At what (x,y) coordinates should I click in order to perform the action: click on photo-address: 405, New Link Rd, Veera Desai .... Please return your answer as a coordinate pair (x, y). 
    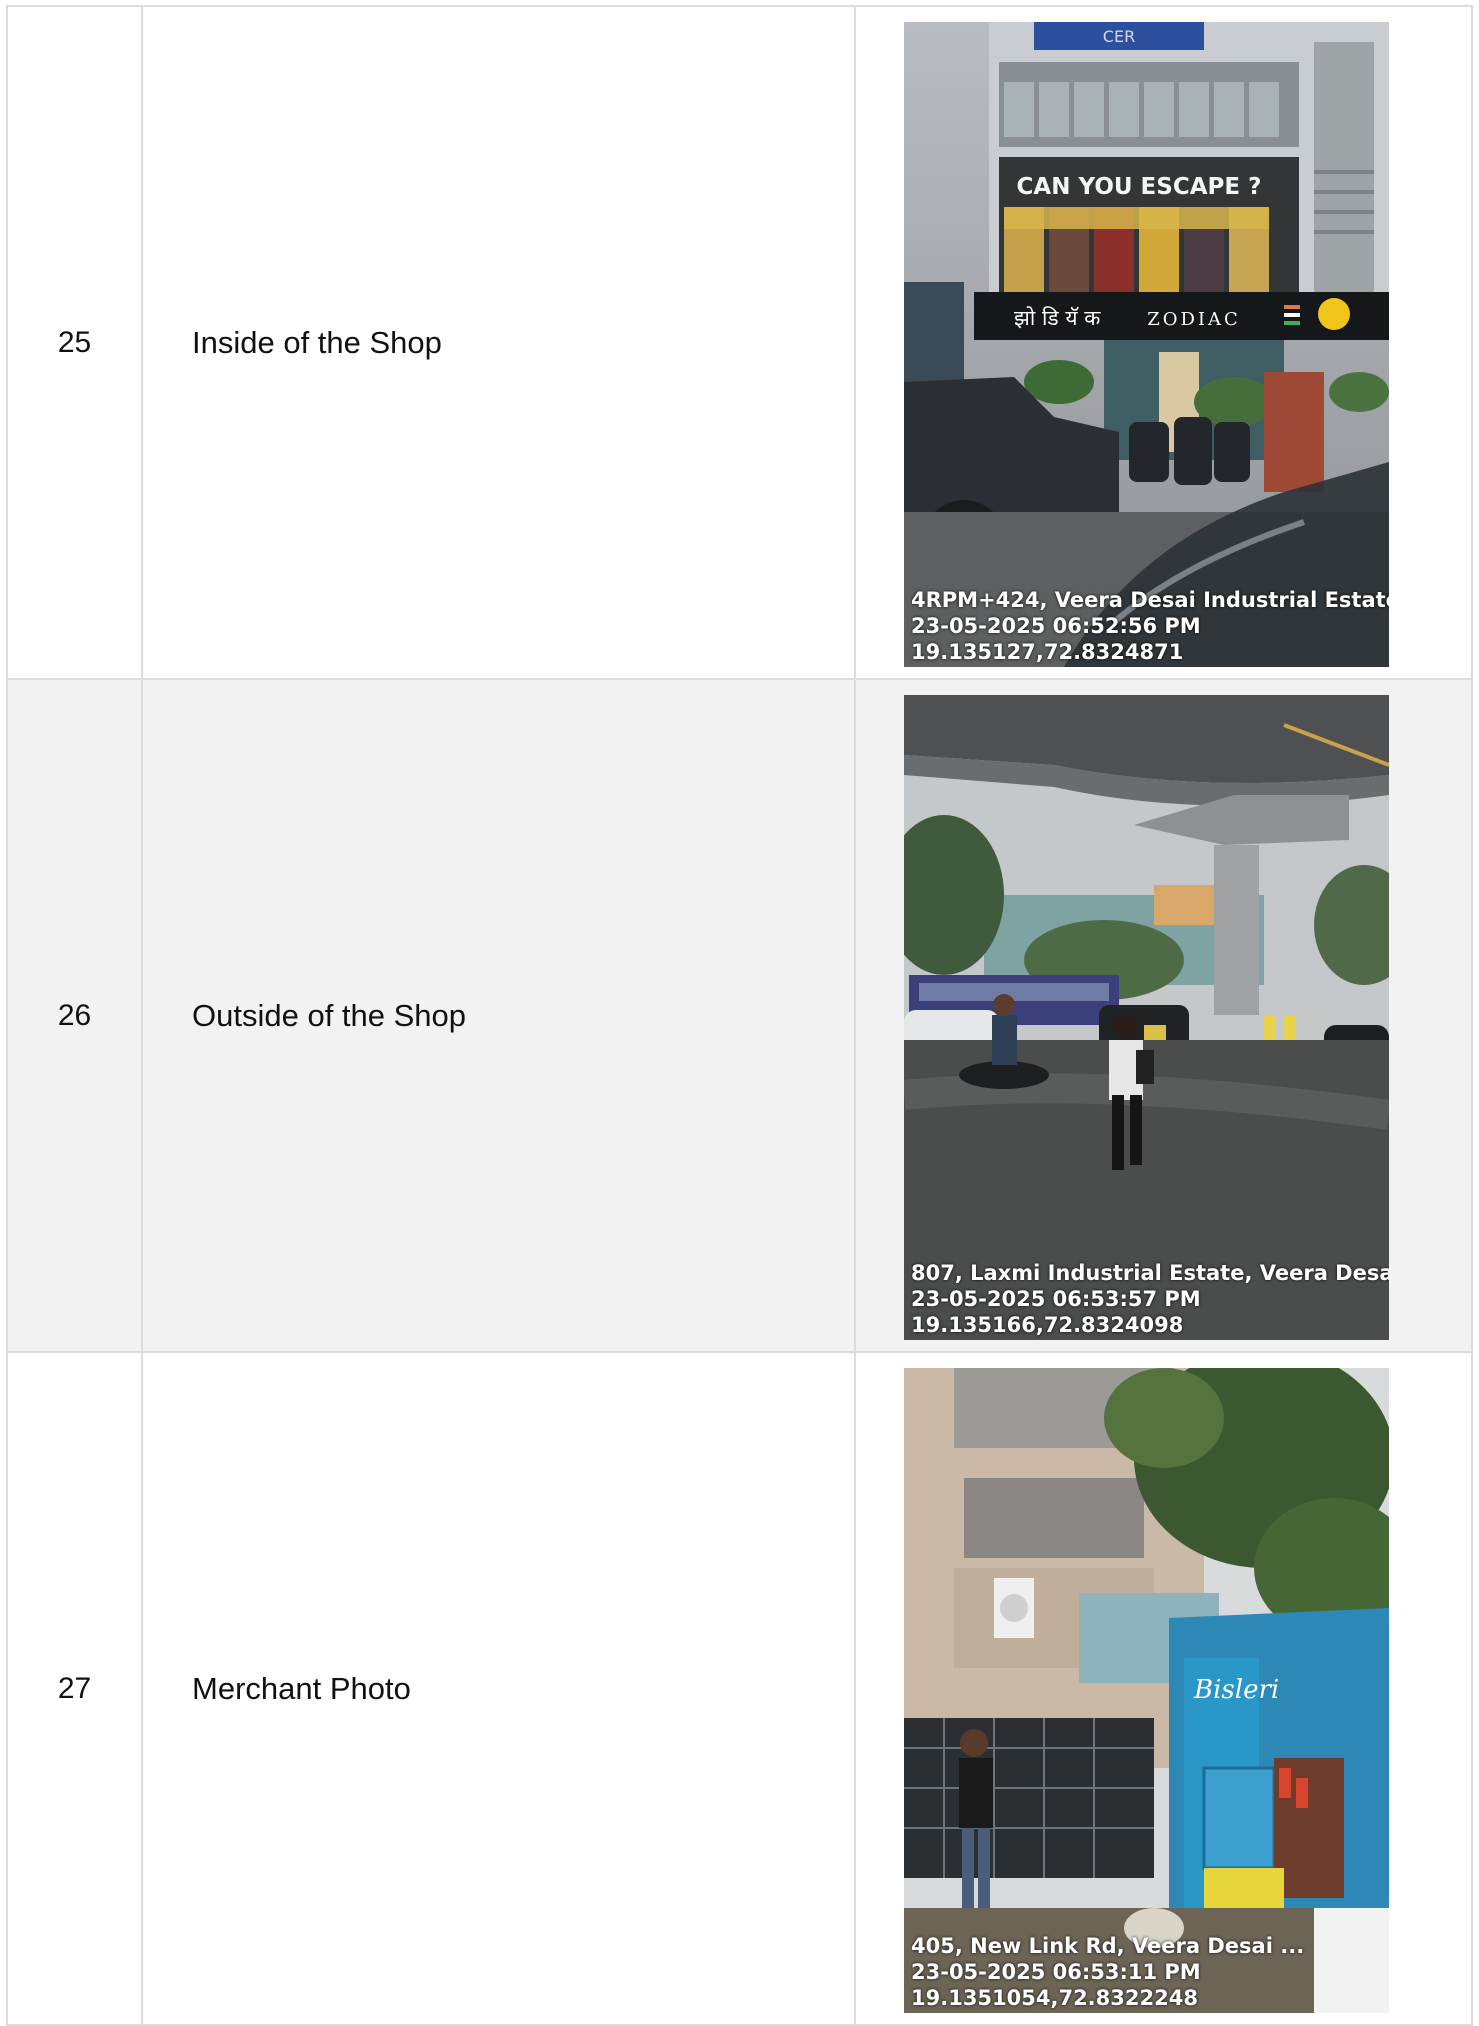
    Looking at the image, I should click on (1108, 1946).